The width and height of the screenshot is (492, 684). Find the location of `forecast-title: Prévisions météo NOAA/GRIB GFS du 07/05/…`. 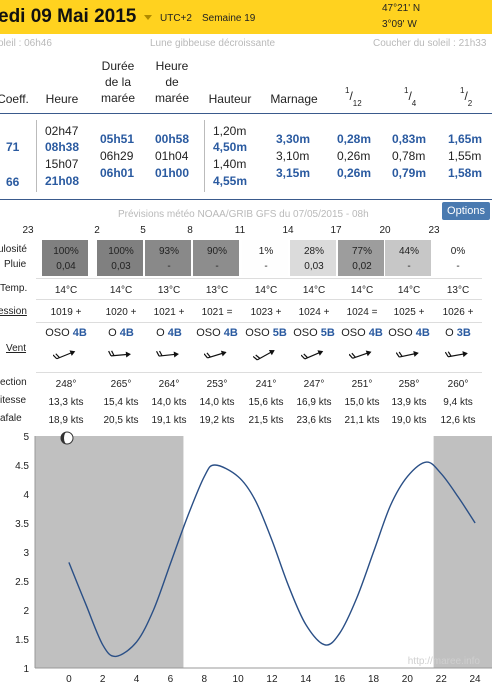

forecast-title: Prévisions météo NOAA/GRIB GFS du 07/05/… is located at coordinates (243, 214).